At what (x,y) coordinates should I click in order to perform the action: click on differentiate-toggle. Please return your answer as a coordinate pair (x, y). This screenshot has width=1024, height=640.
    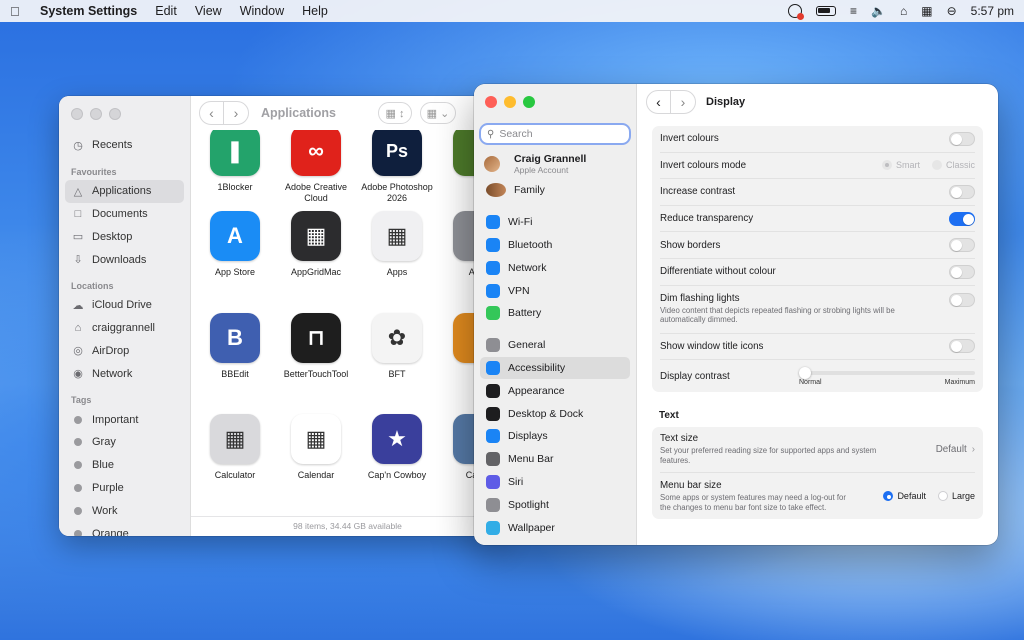
    Looking at the image, I should click on (962, 271).